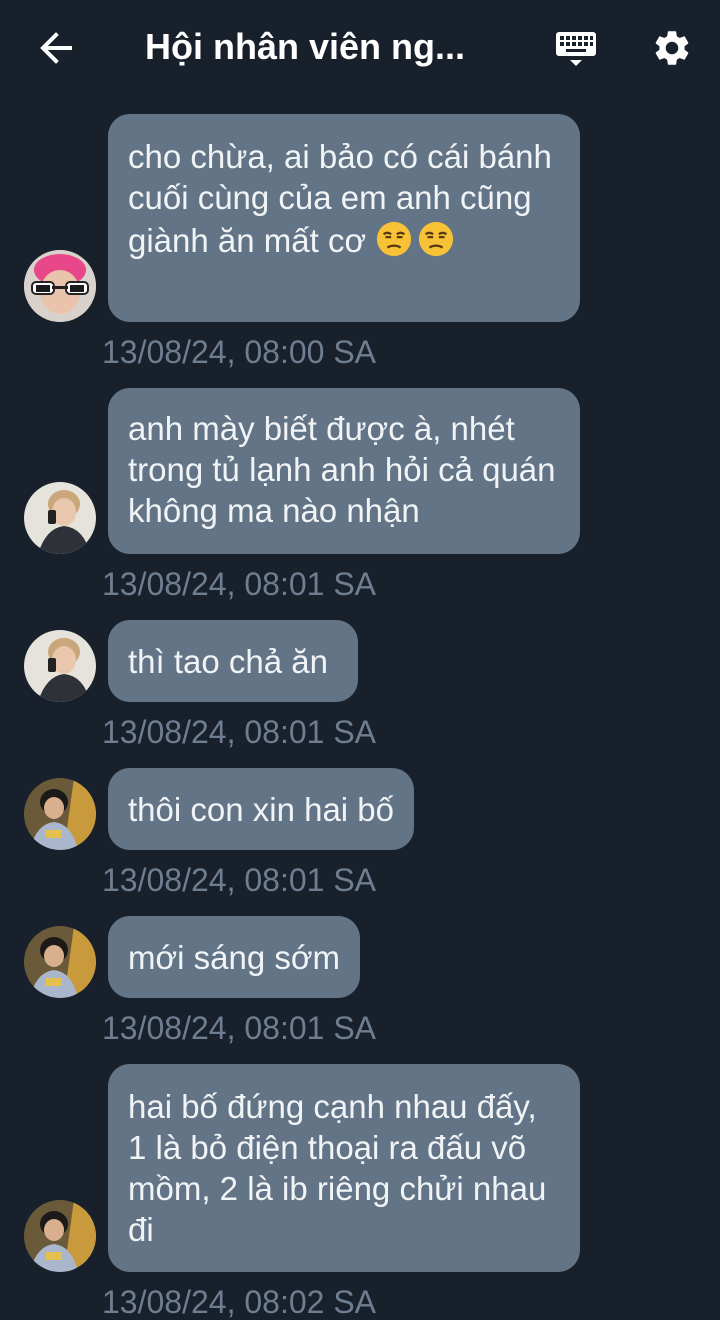  I want to click on keyboard-button, so click(576, 48).